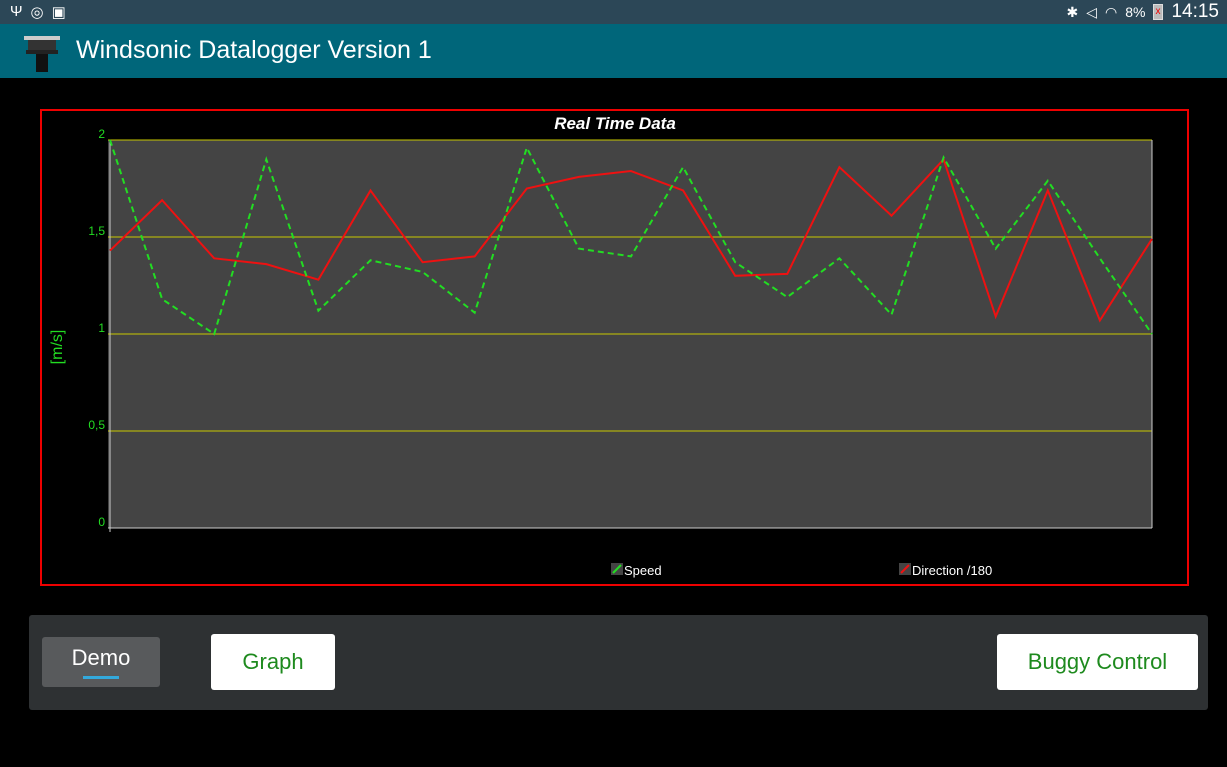 The image size is (1227, 767). What do you see at coordinates (96, 231) in the screenshot?
I see `y-tick-label: 1,5` at bounding box center [96, 231].